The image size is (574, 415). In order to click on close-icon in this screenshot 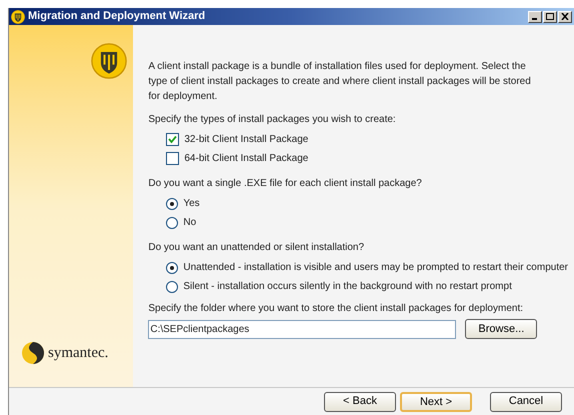, I will do `click(565, 16)`.